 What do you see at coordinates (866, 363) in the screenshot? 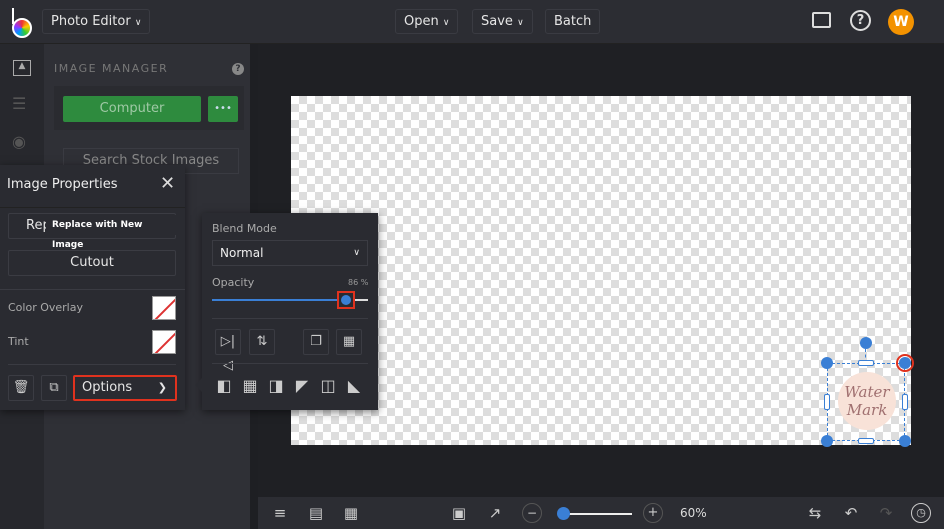
I see `edge-handle-top` at bounding box center [866, 363].